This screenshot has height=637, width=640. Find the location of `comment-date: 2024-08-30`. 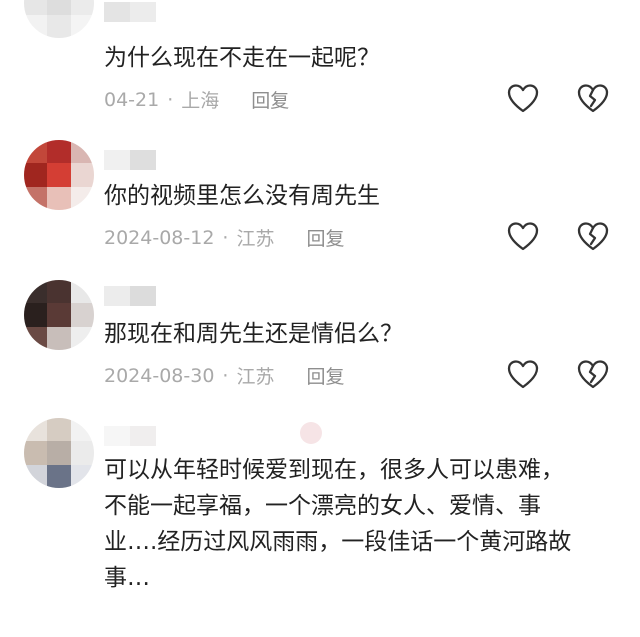

comment-date: 2024-08-30 is located at coordinates (159, 375).